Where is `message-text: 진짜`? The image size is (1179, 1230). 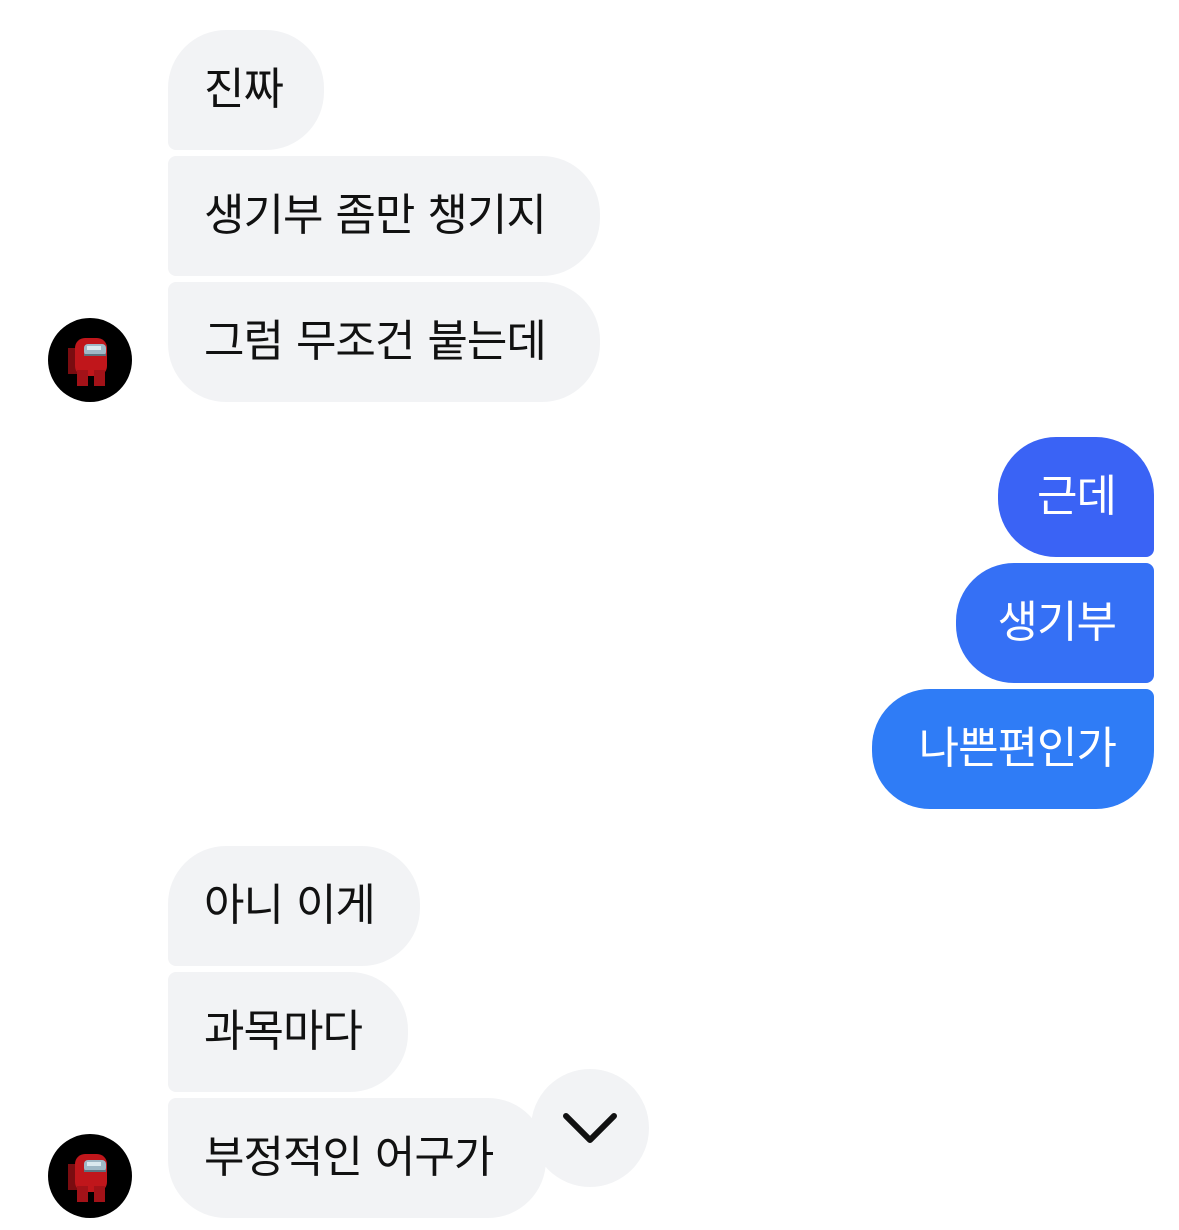
message-text: 진짜 is located at coordinates (244, 89).